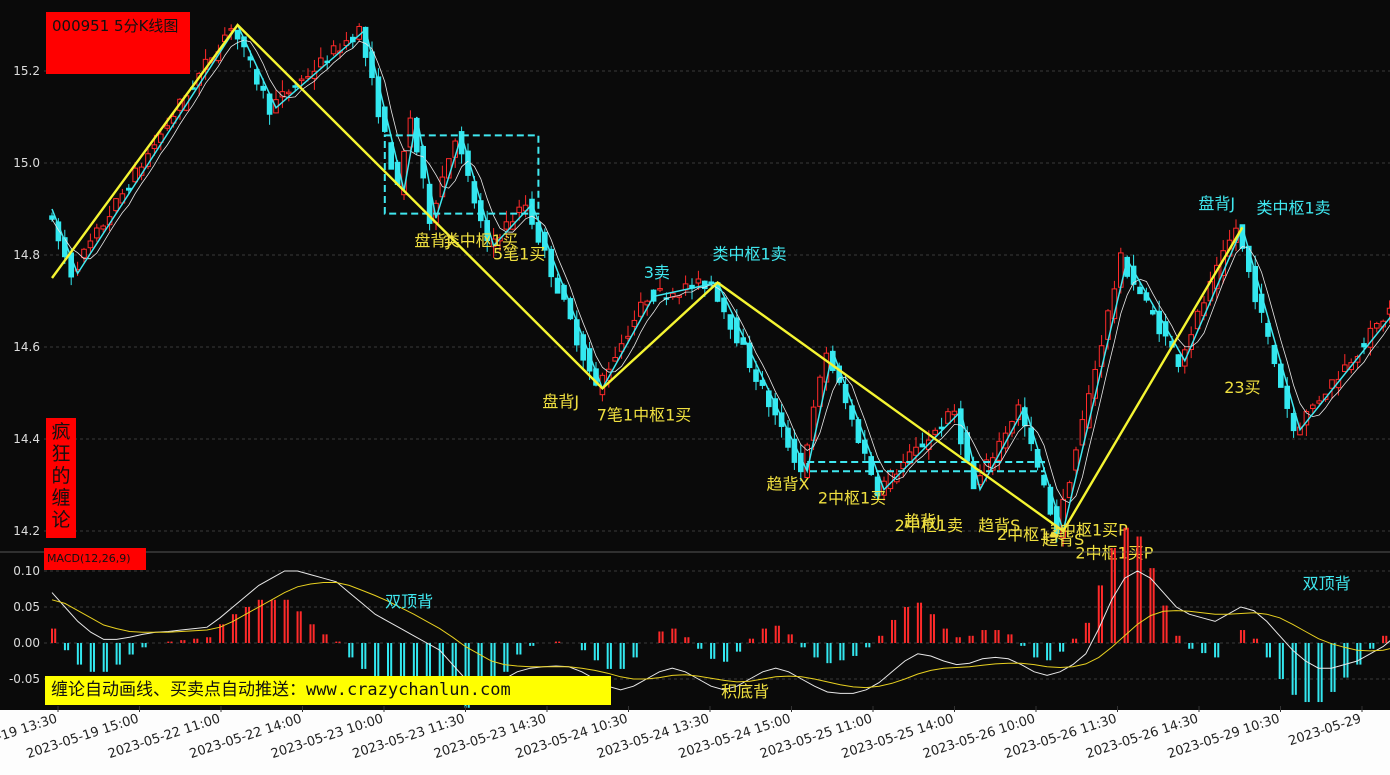 This screenshot has height=775, width=1390. I want to click on macd-tick-label: 0.10, so click(26, 571).